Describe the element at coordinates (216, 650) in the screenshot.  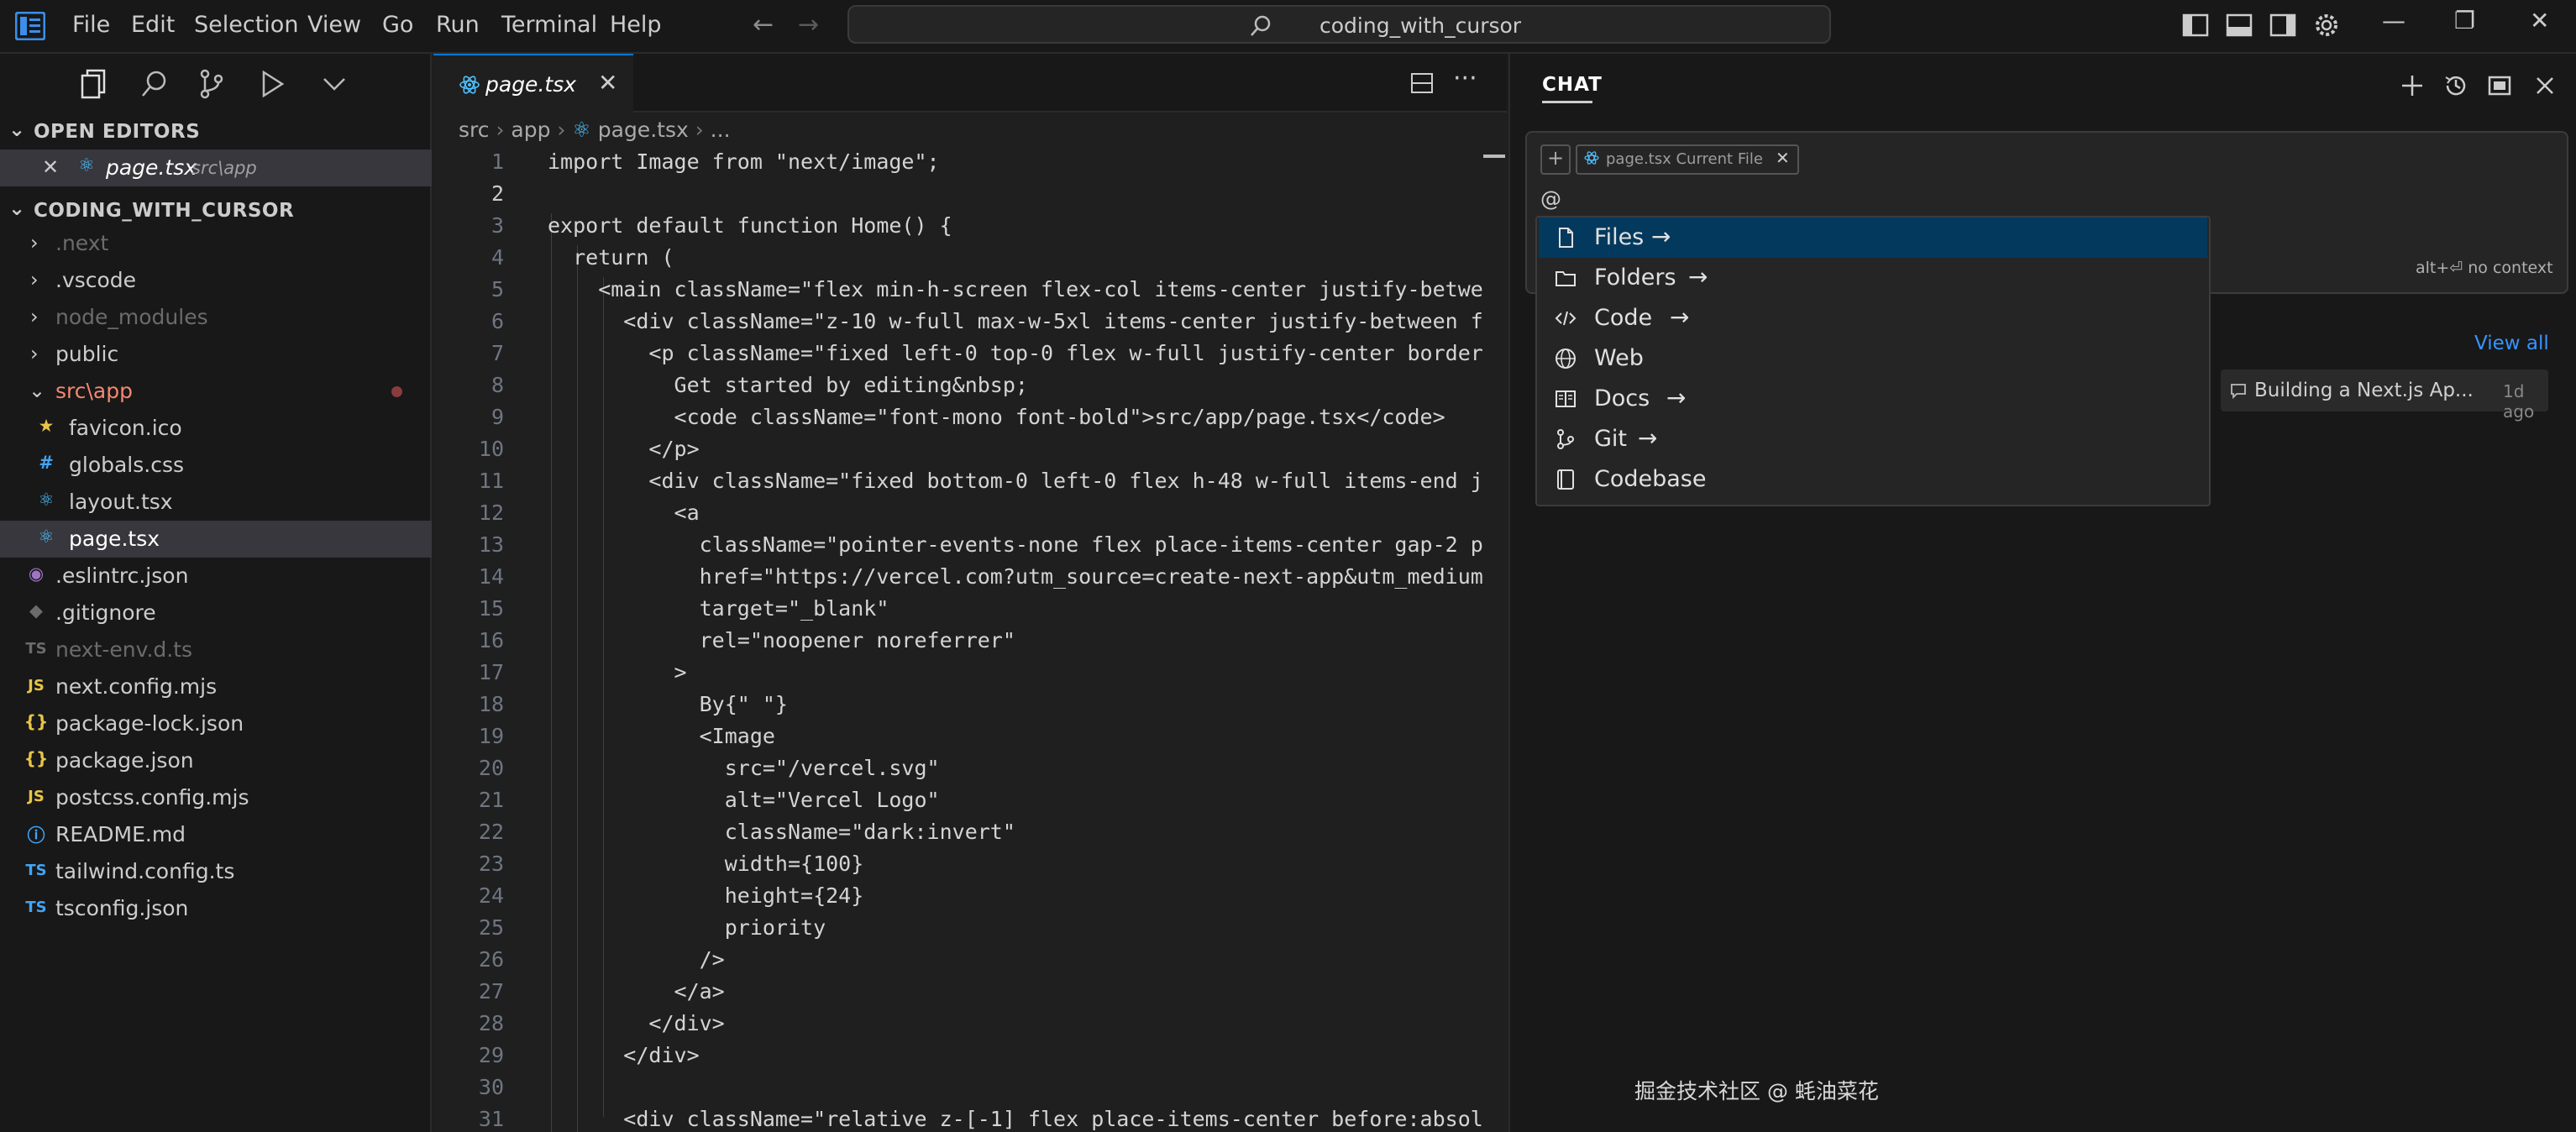
I see `tree-item-next-env: TS next-env.d.ts` at that location.